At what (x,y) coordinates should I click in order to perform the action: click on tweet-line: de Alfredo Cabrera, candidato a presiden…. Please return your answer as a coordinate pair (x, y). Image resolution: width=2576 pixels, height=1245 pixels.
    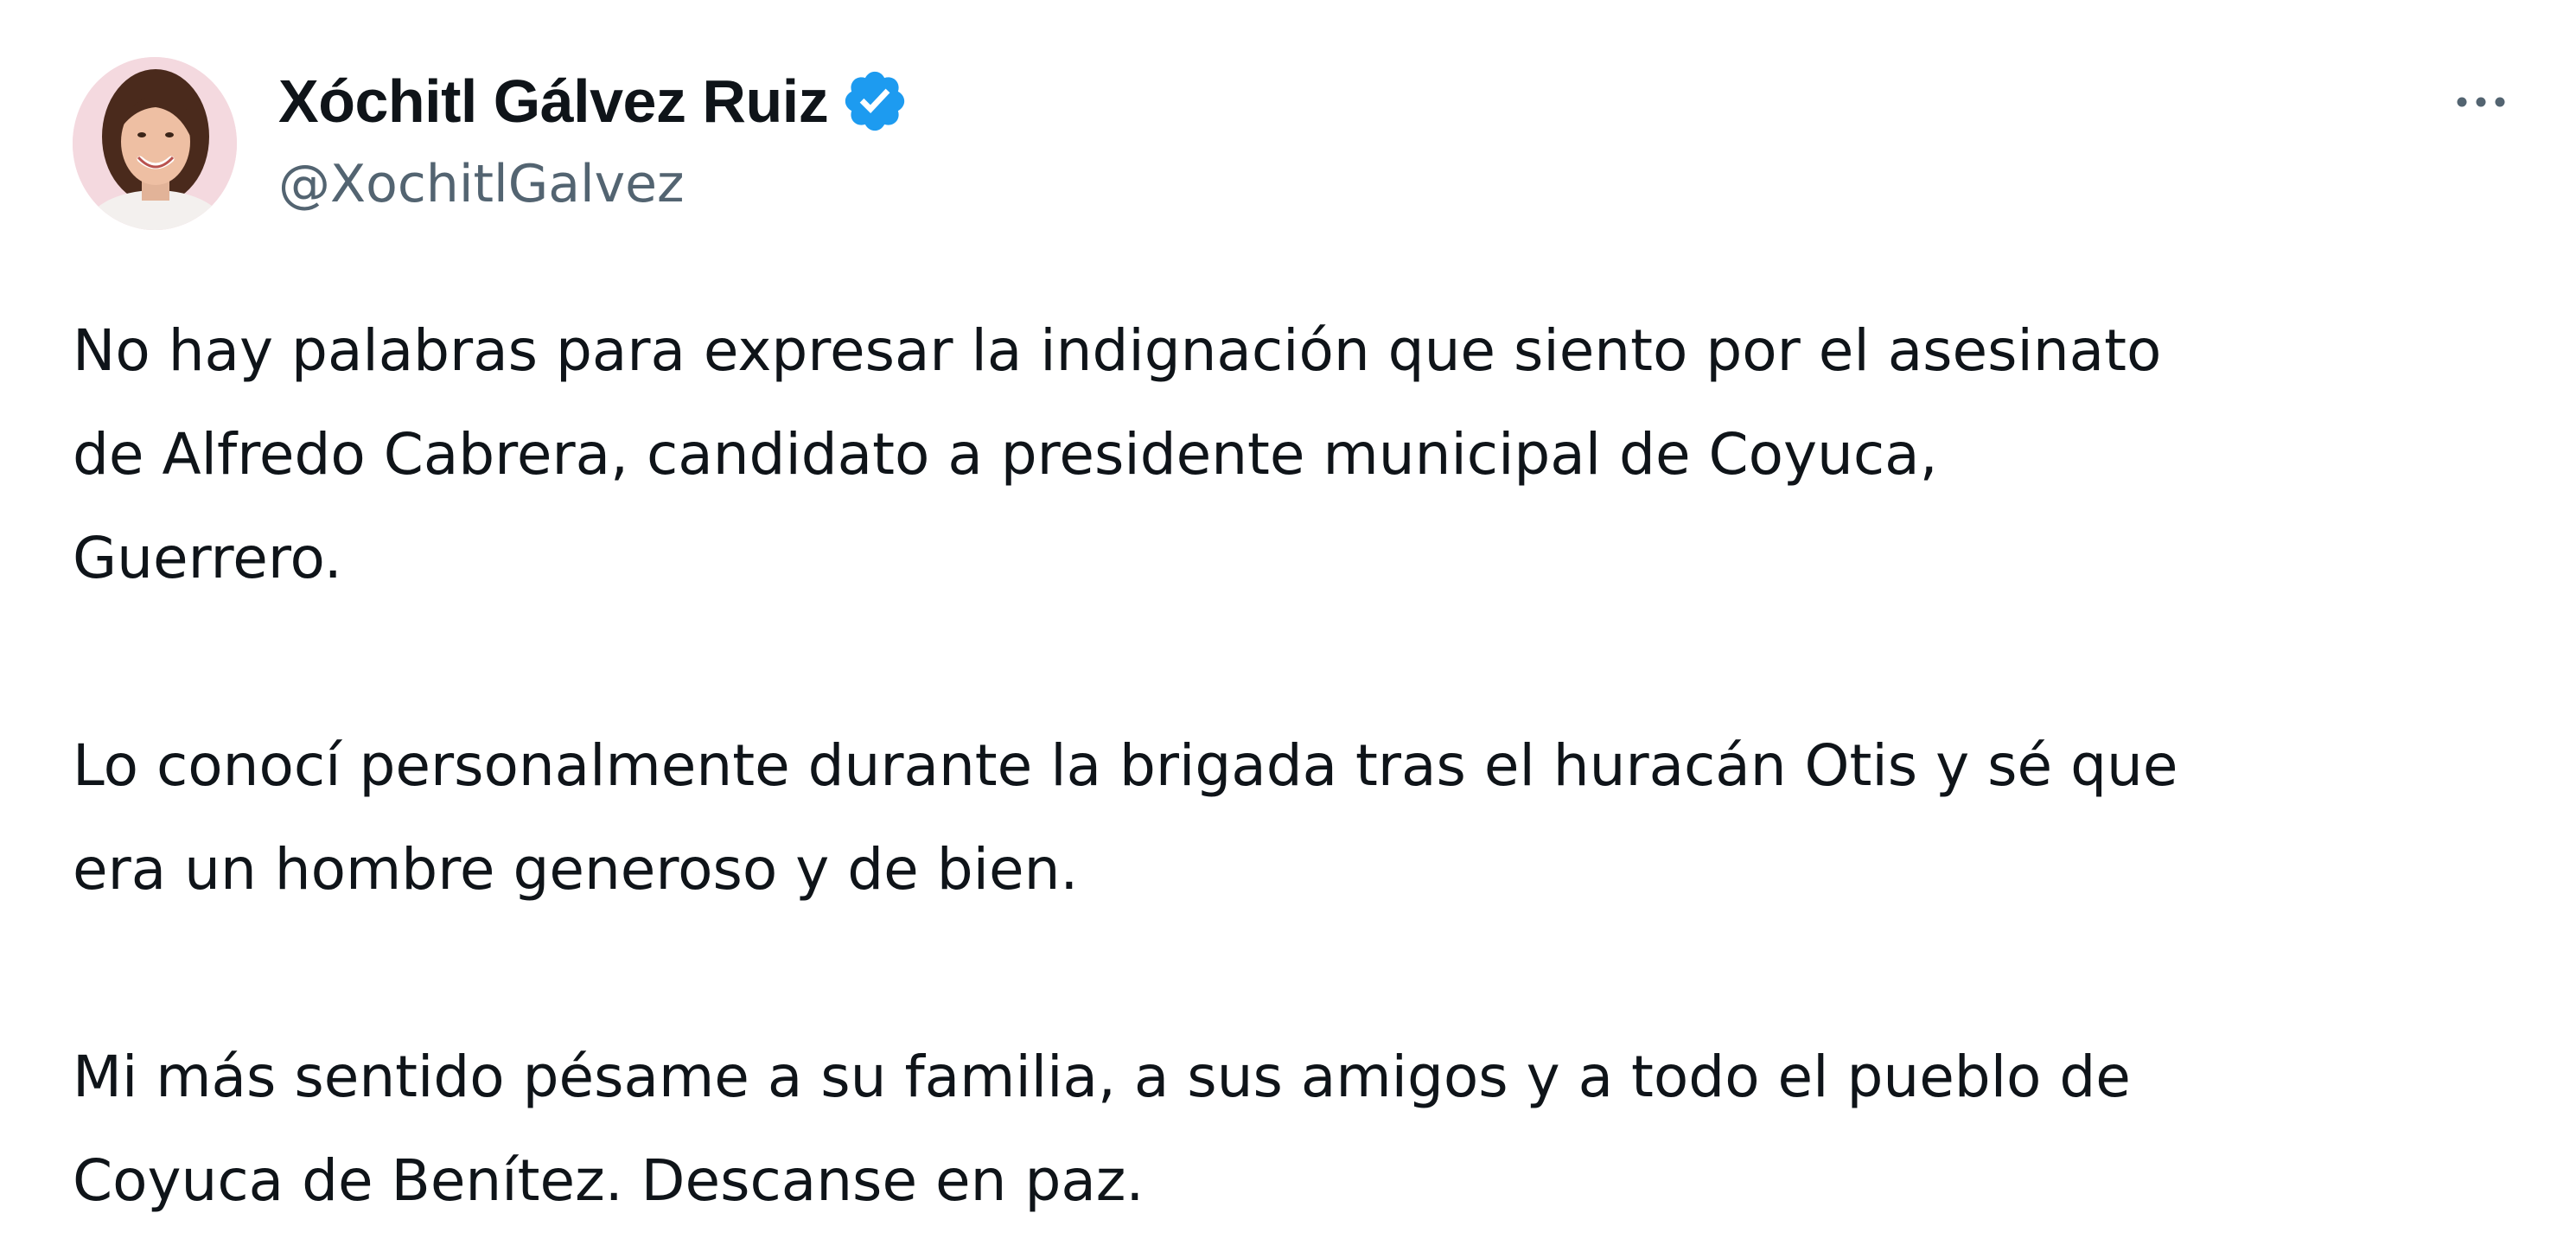
    Looking at the image, I should click on (1005, 454).